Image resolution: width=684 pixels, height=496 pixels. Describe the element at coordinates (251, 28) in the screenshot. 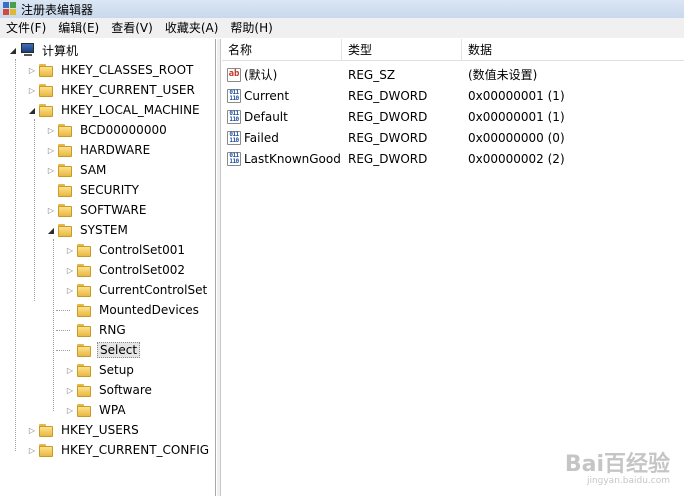

I see `menu-help: 帮助(H)` at that location.